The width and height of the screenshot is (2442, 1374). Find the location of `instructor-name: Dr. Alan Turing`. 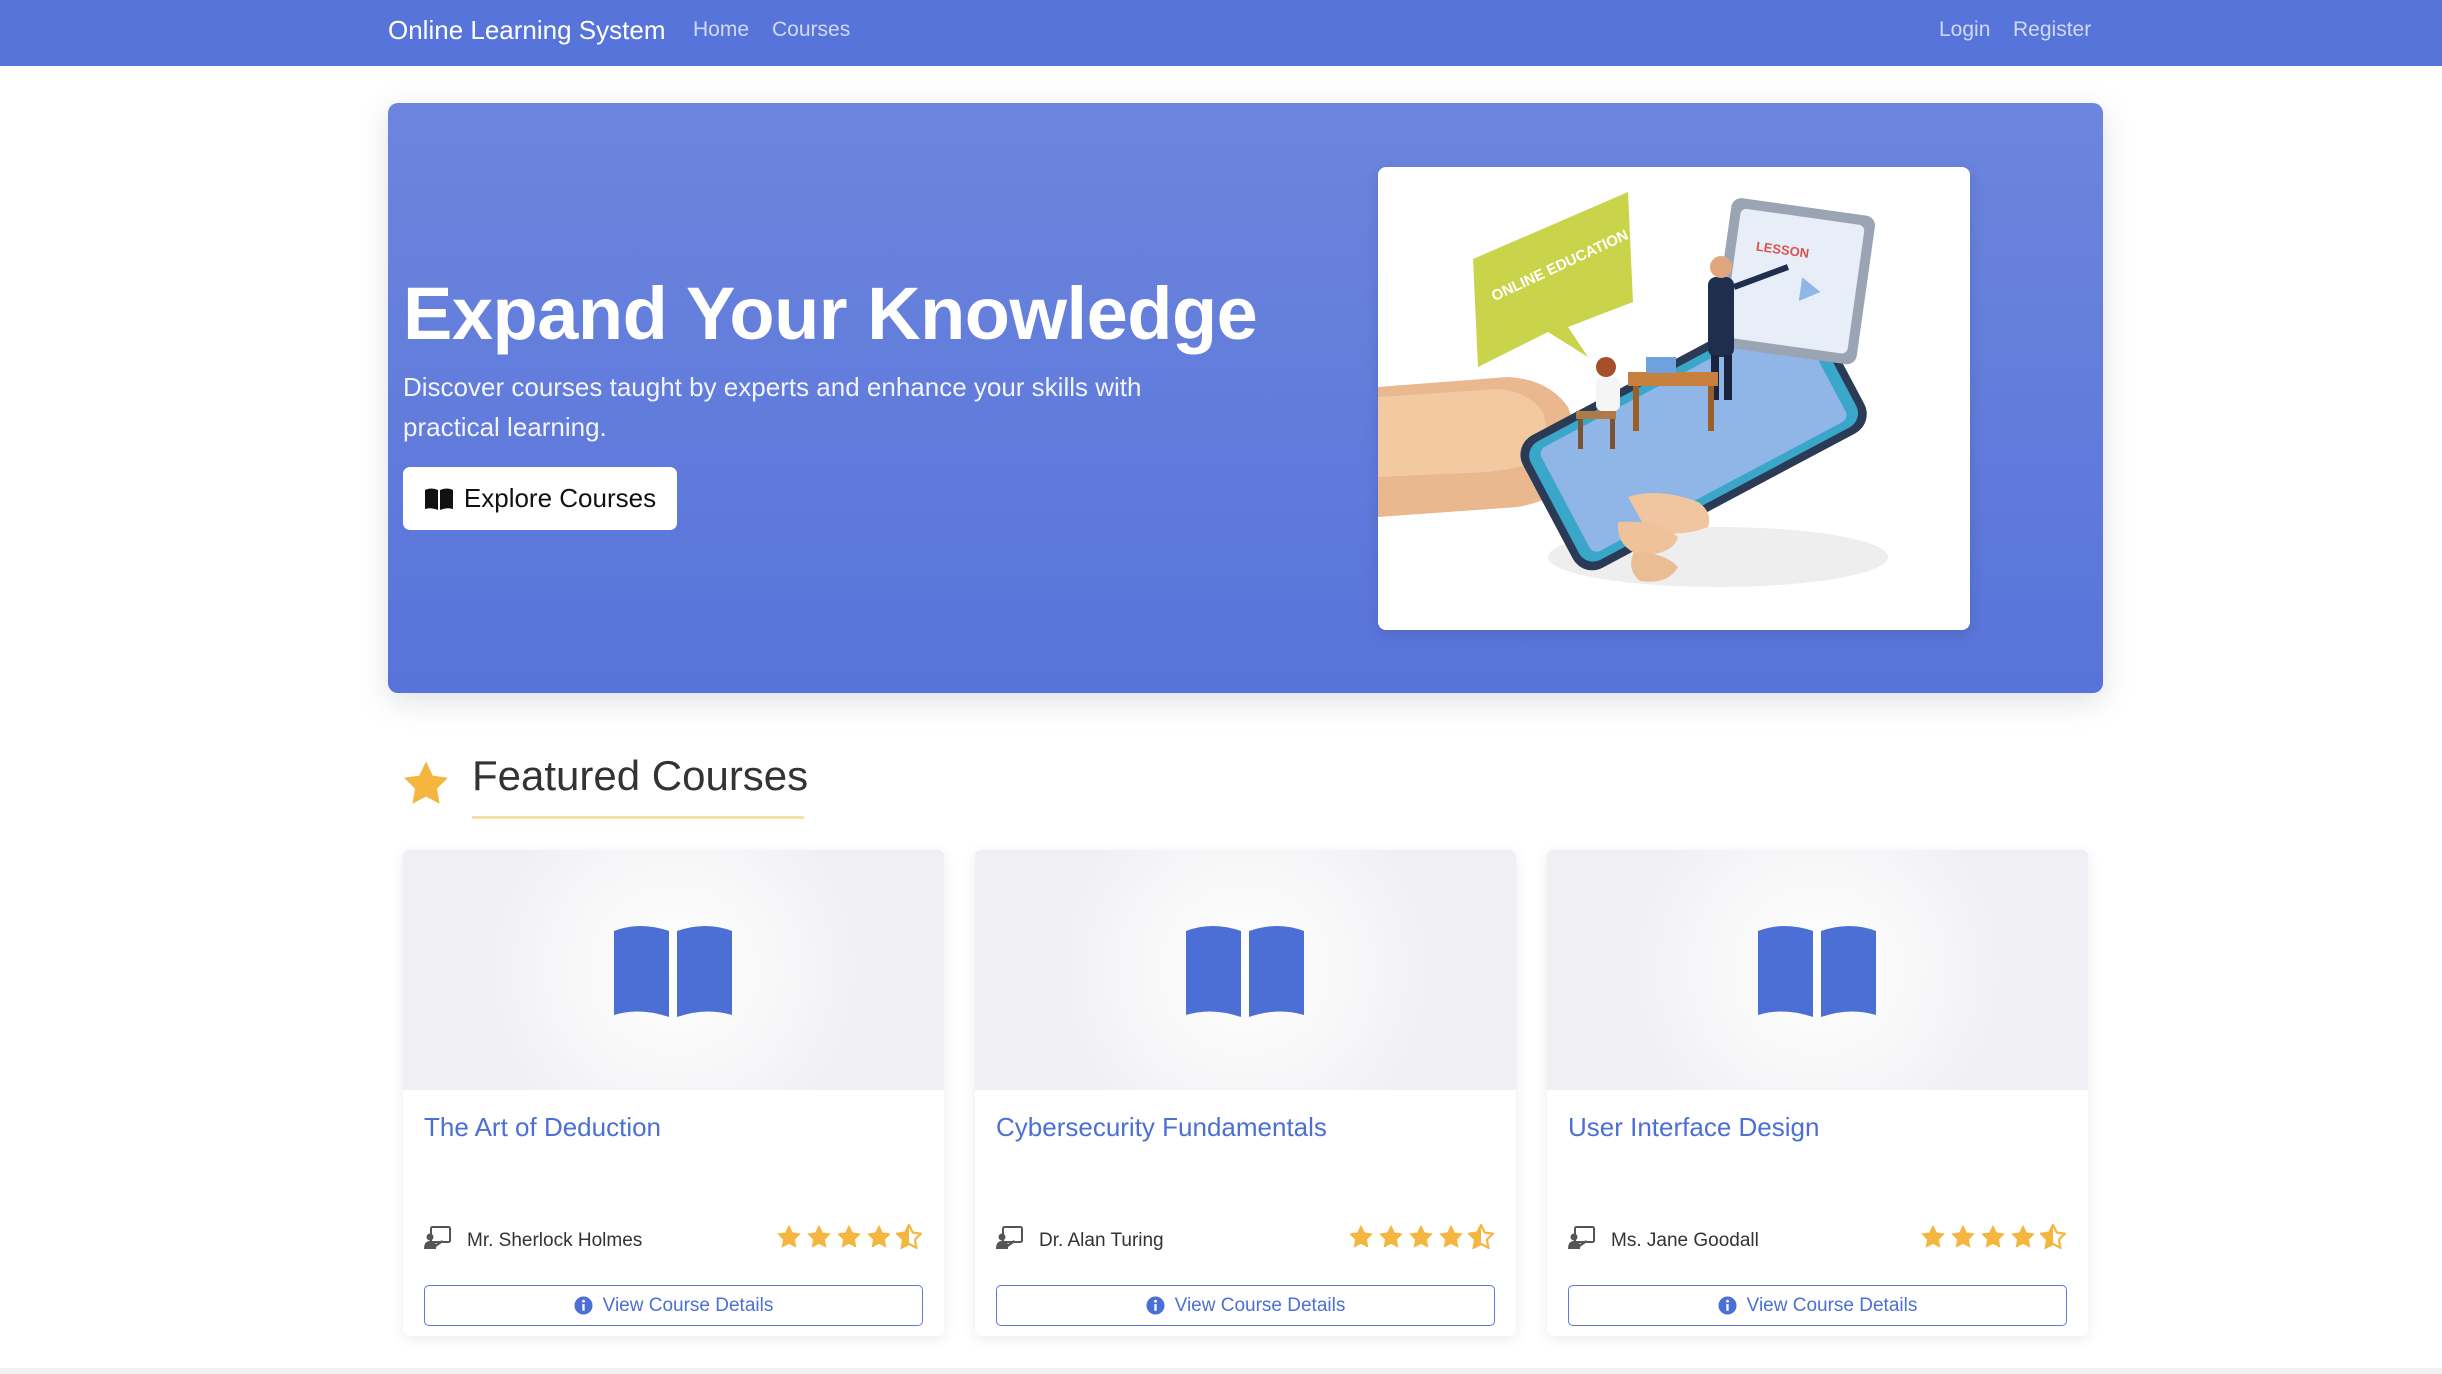

instructor-name: Dr. Alan Turing is located at coordinates (1101, 1240).